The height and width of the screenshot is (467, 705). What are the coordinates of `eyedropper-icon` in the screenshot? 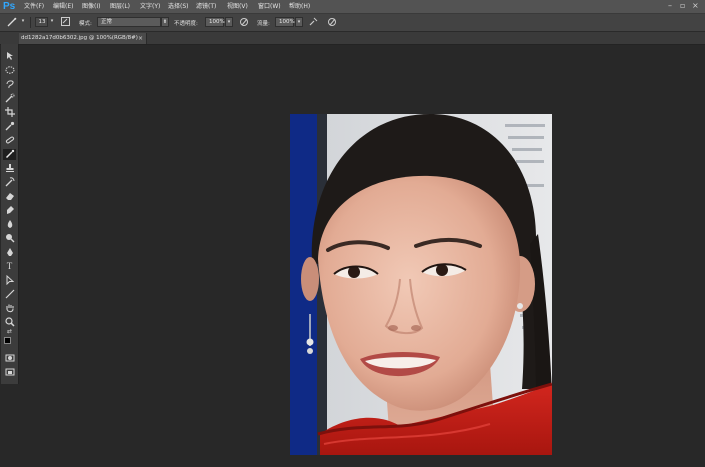 It's located at (9, 126).